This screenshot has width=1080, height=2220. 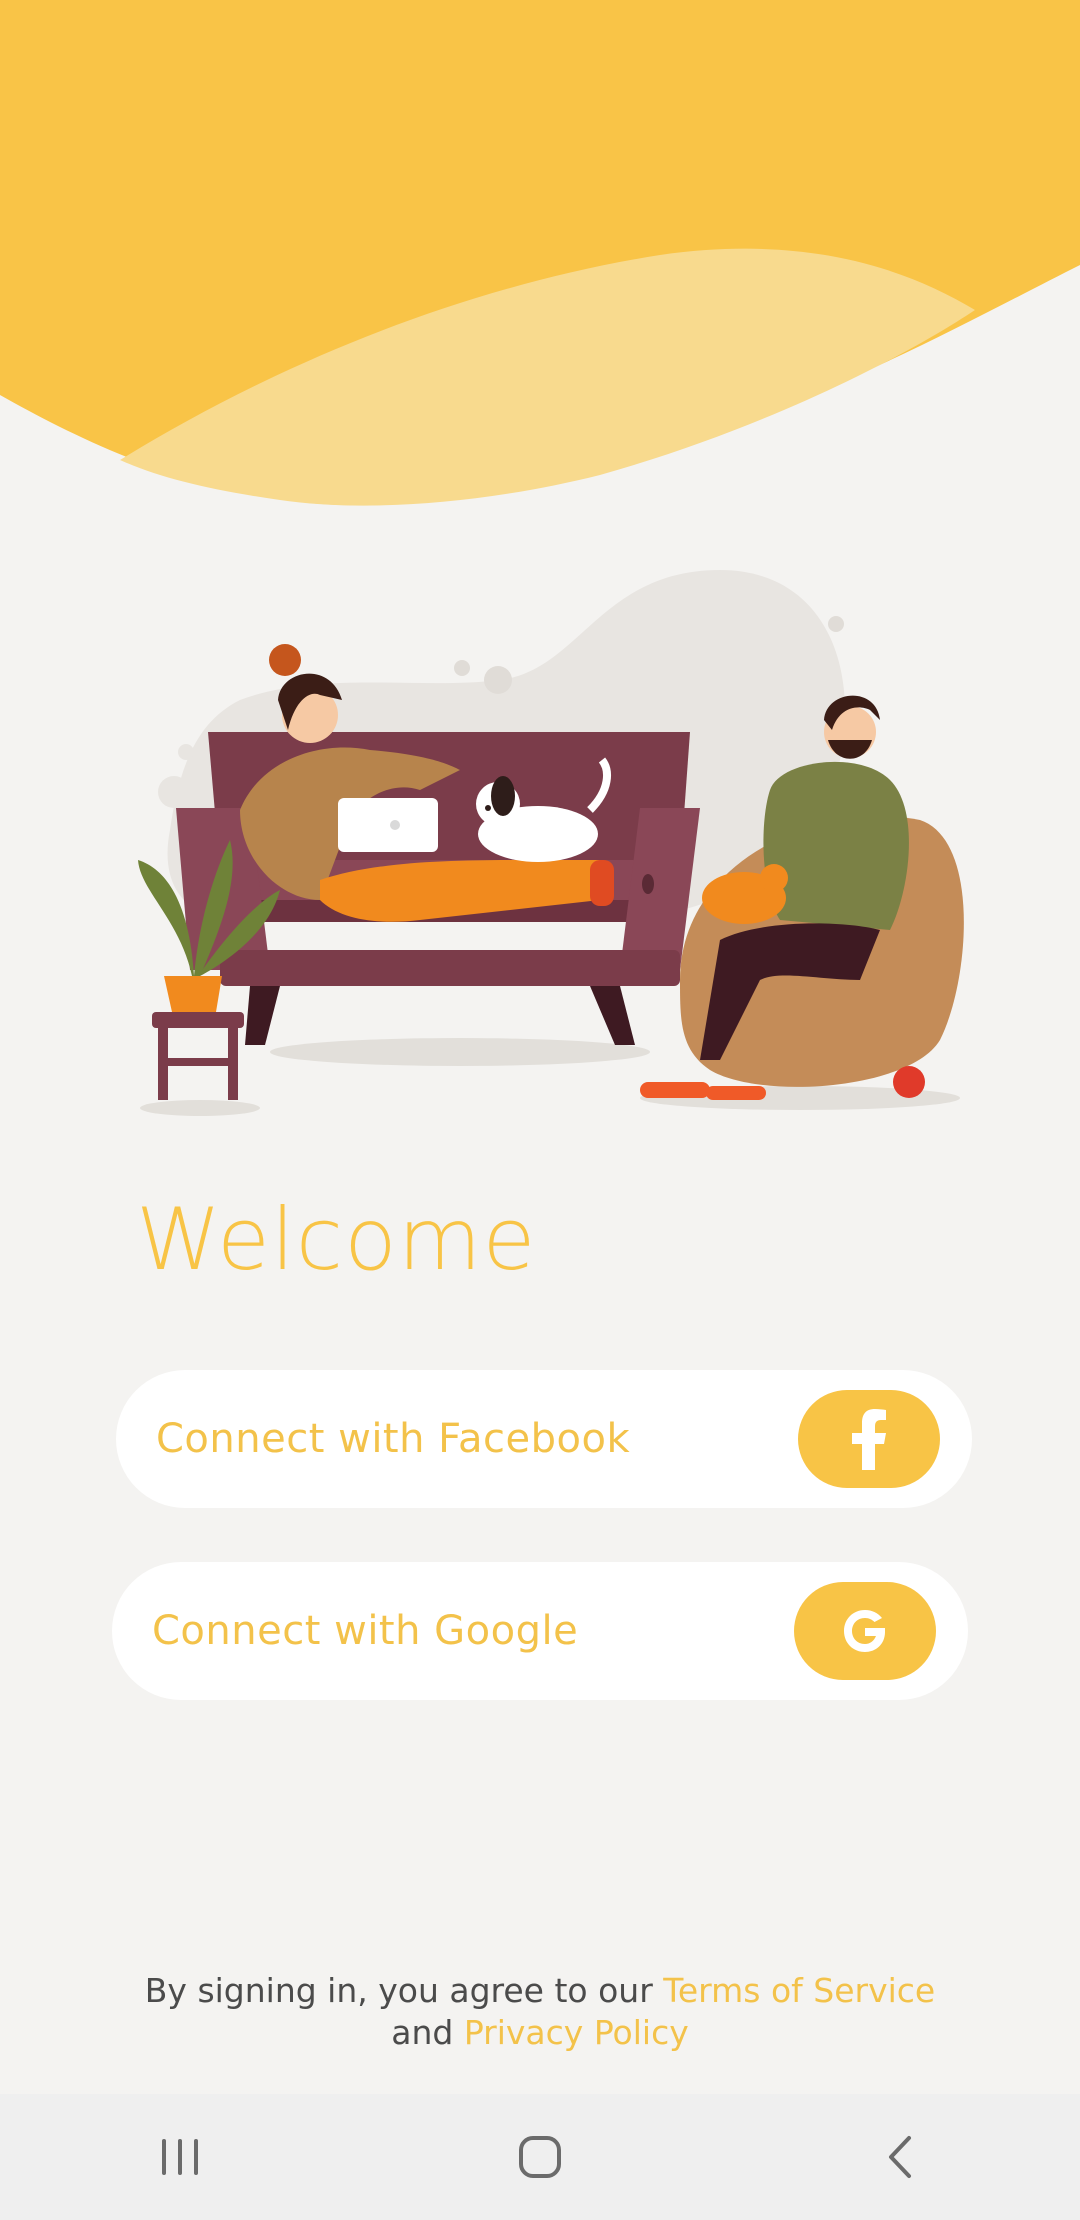 I want to click on terms-of-service-link: Terms of Service, so click(x=799, y=1990).